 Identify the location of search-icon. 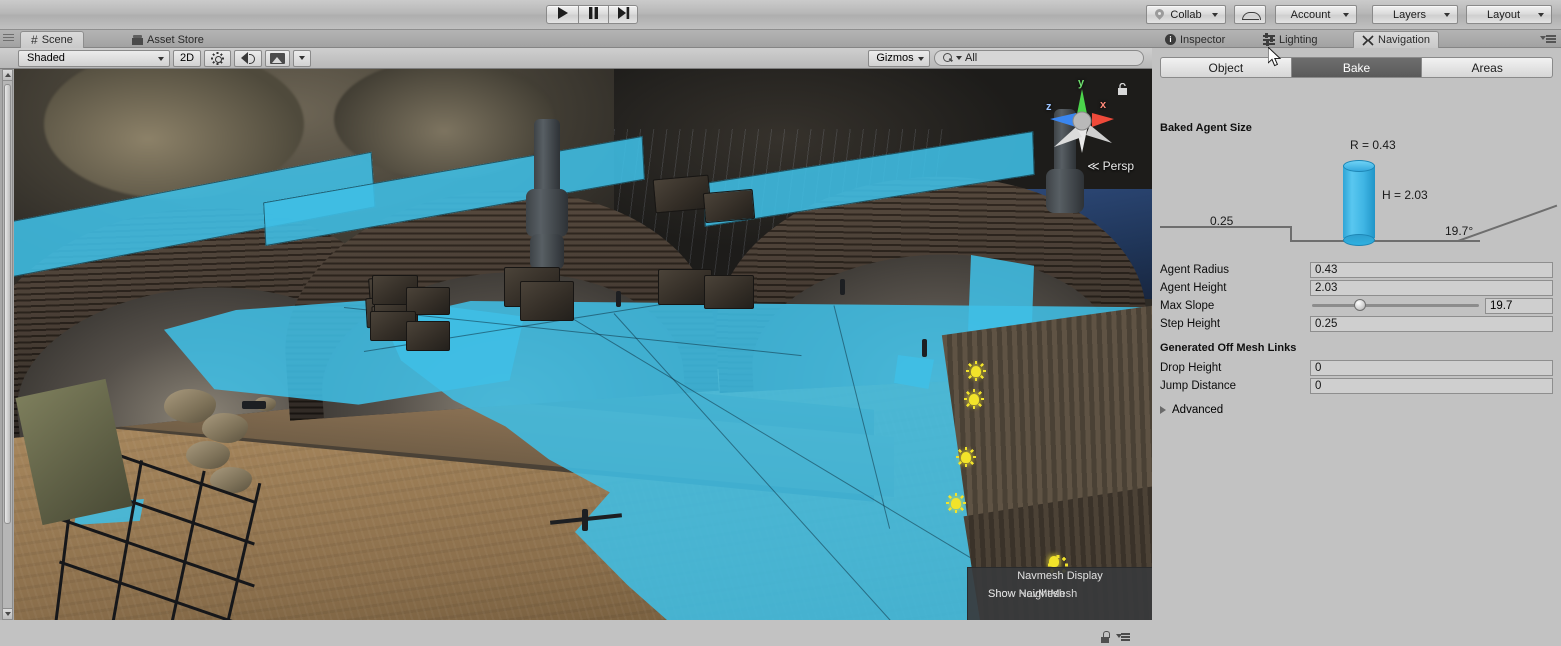
(948, 58).